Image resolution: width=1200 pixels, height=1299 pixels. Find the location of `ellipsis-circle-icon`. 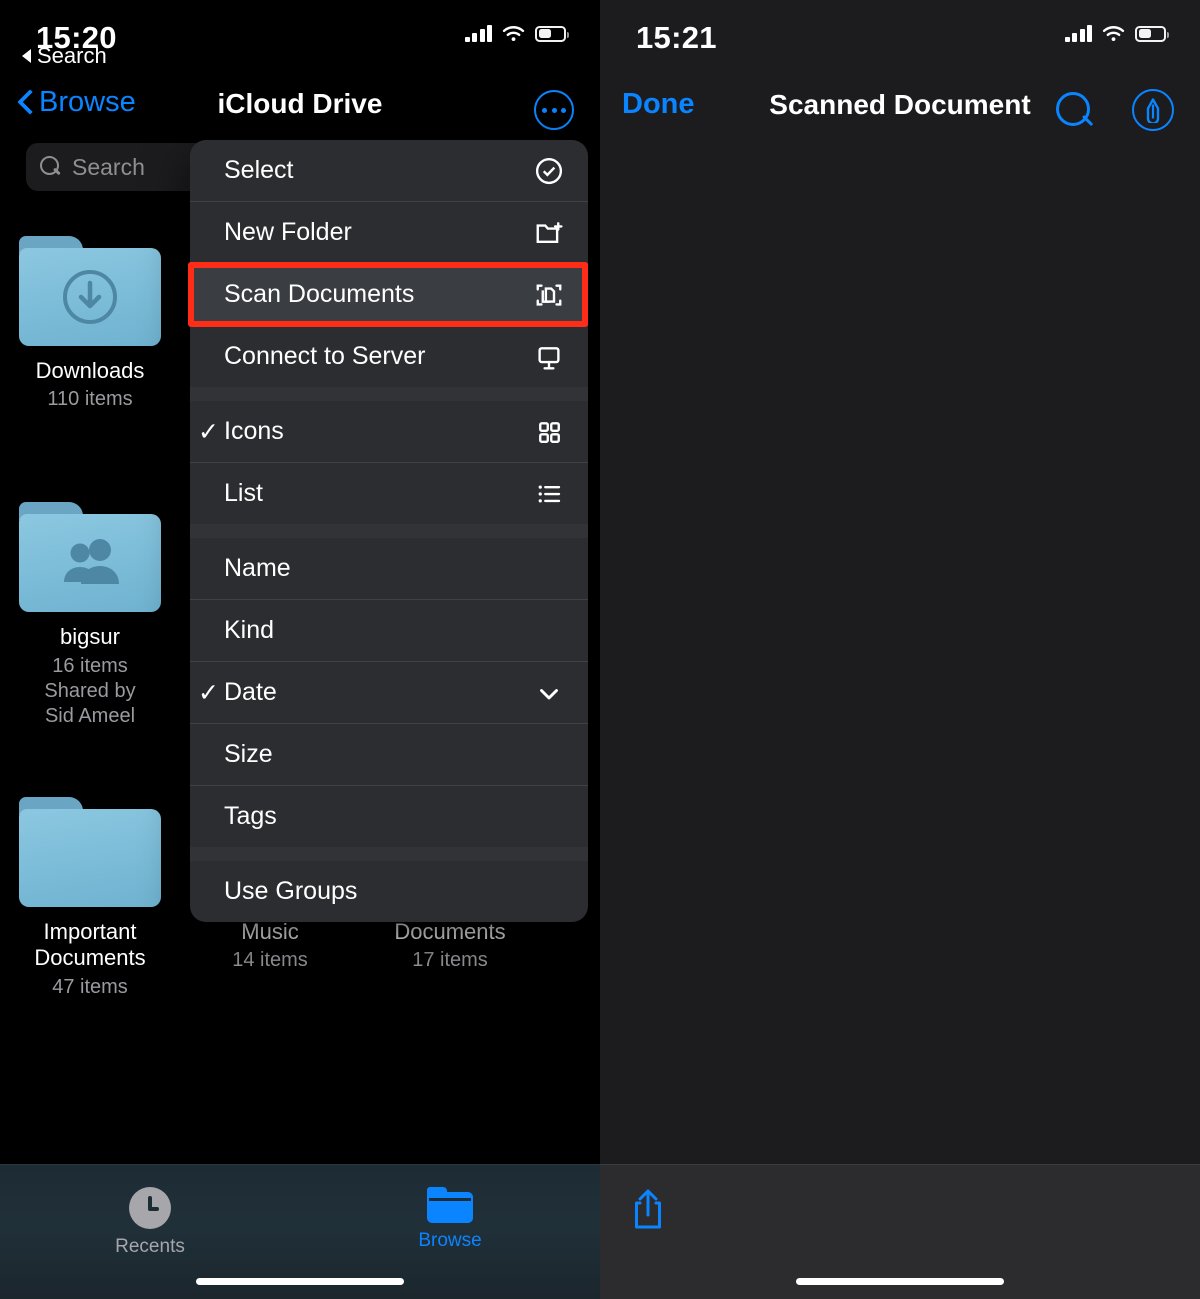

ellipsis-circle-icon is located at coordinates (554, 110).